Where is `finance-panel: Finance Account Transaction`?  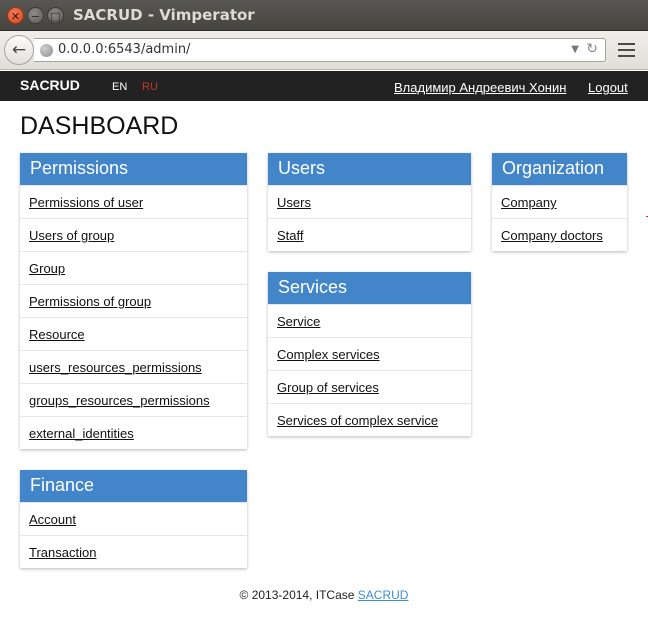 finance-panel: Finance Account Transaction is located at coordinates (133, 519).